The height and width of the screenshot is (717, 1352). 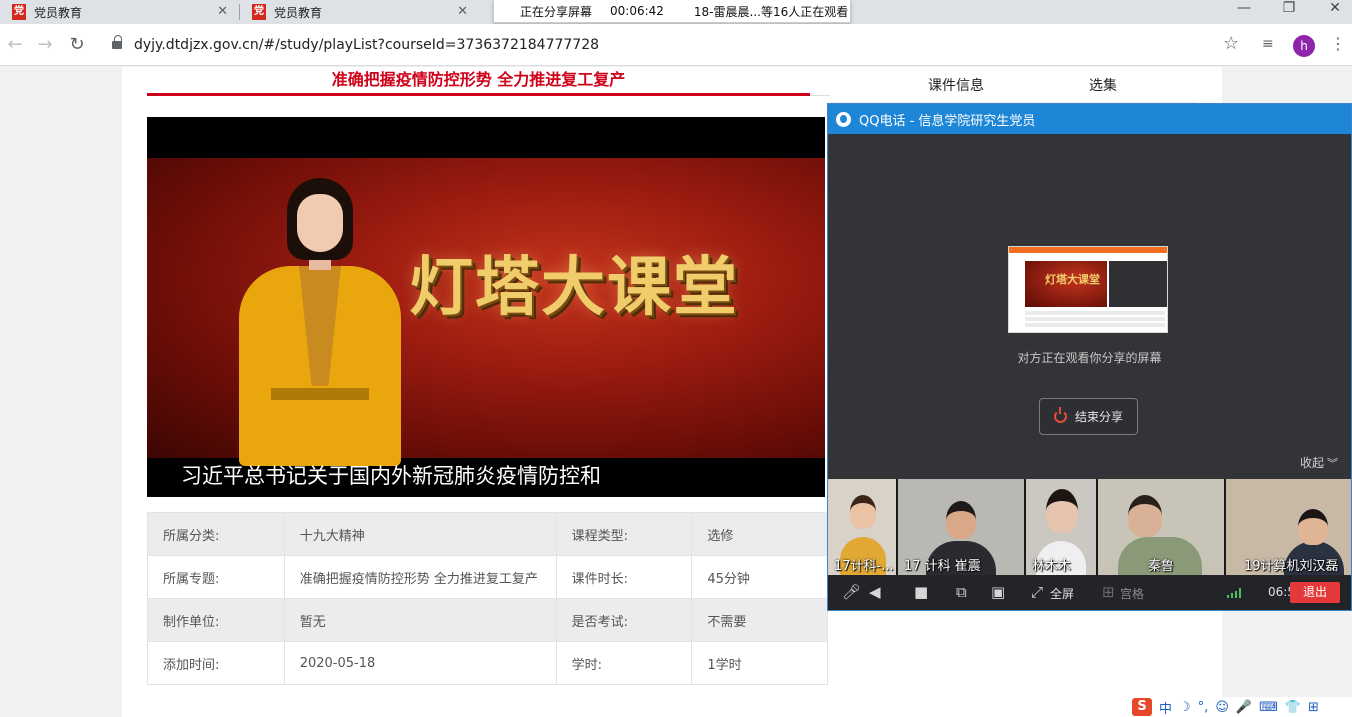 What do you see at coordinates (1138, 284) in the screenshot?
I see `thumbnail-call-window` at bounding box center [1138, 284].